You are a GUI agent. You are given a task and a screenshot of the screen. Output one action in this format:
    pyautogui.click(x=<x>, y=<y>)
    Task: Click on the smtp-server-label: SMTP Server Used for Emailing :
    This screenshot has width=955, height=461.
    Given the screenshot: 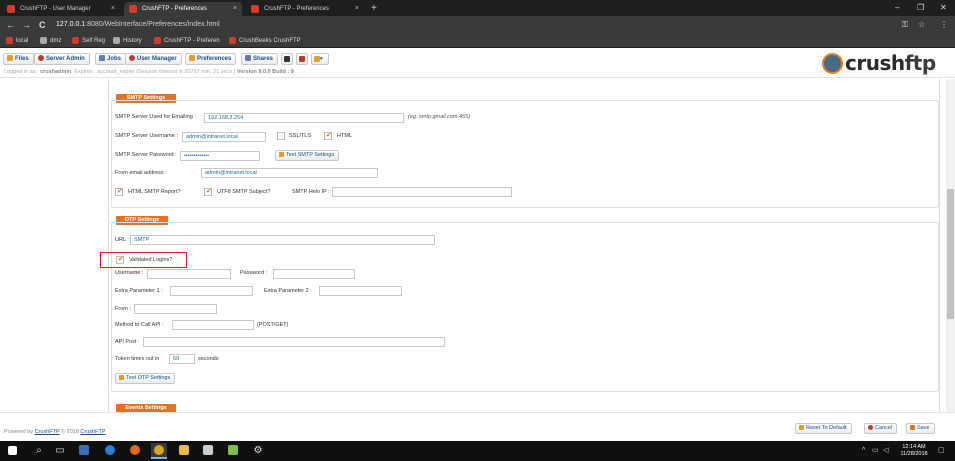 What is the action you would take?
    pyautogui.click(x=155, y=117)
    